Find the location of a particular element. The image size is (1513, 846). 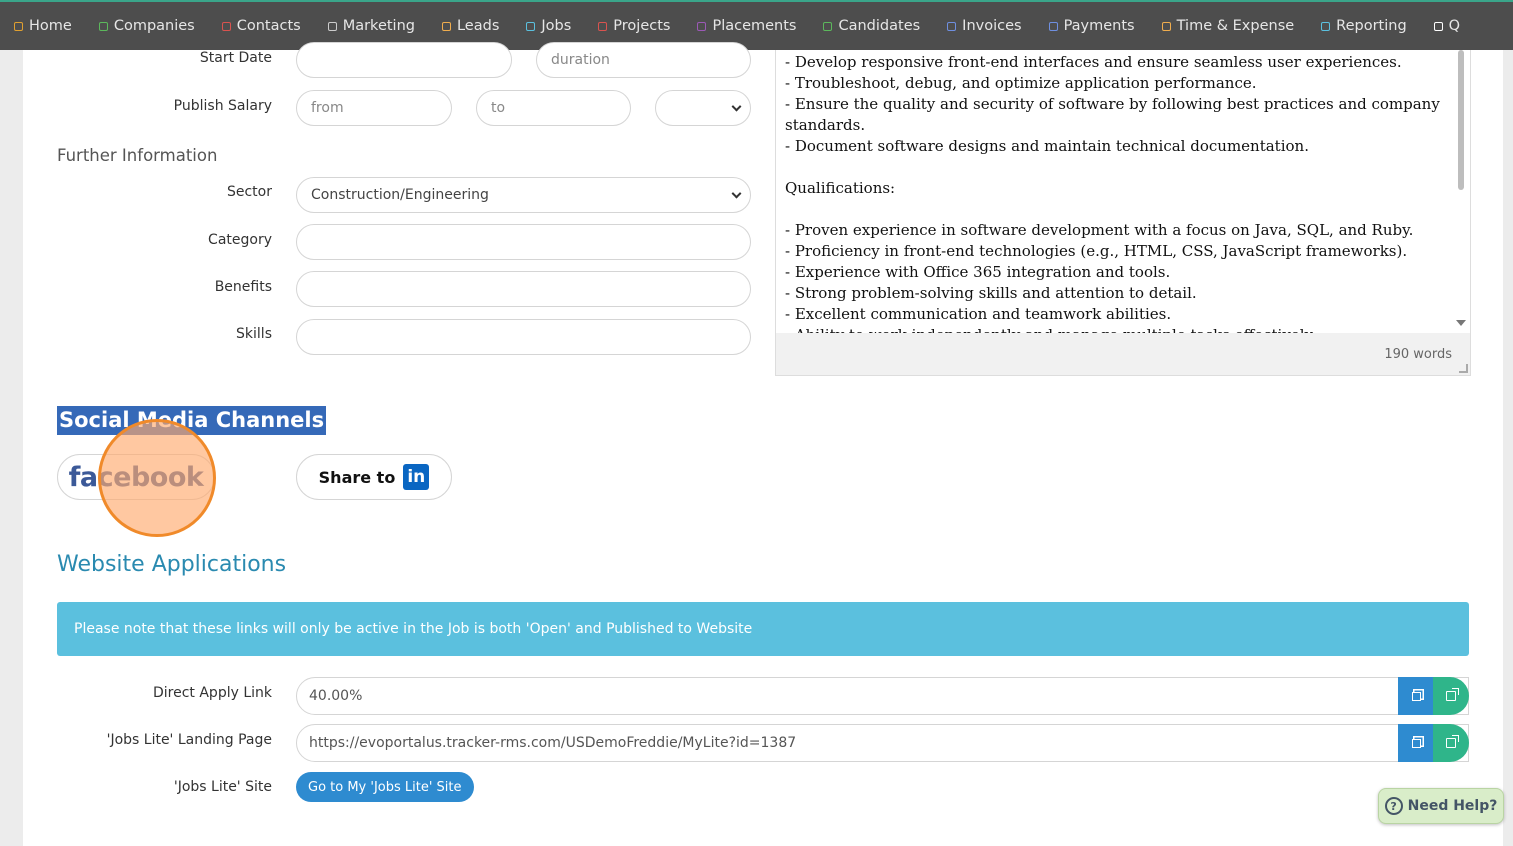

nav-item-reporting: Reporting is located at coordinates (1364, 26).